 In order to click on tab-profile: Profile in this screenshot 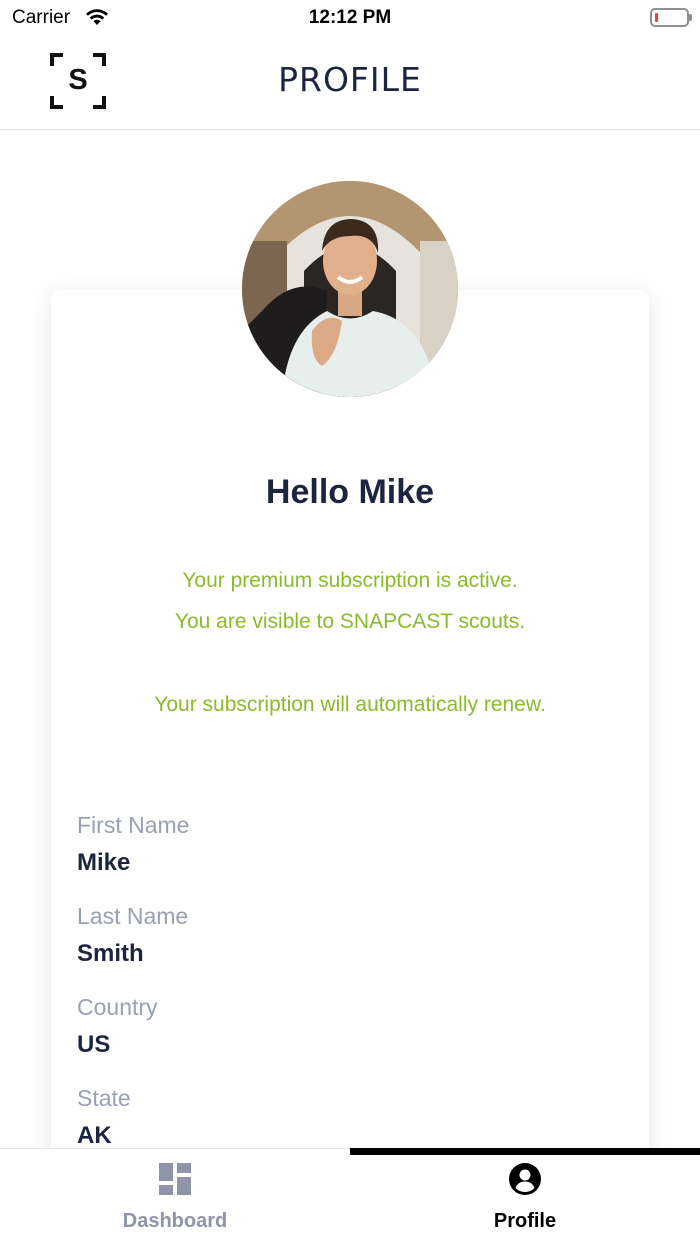, I will do `click(525, 1196)`.